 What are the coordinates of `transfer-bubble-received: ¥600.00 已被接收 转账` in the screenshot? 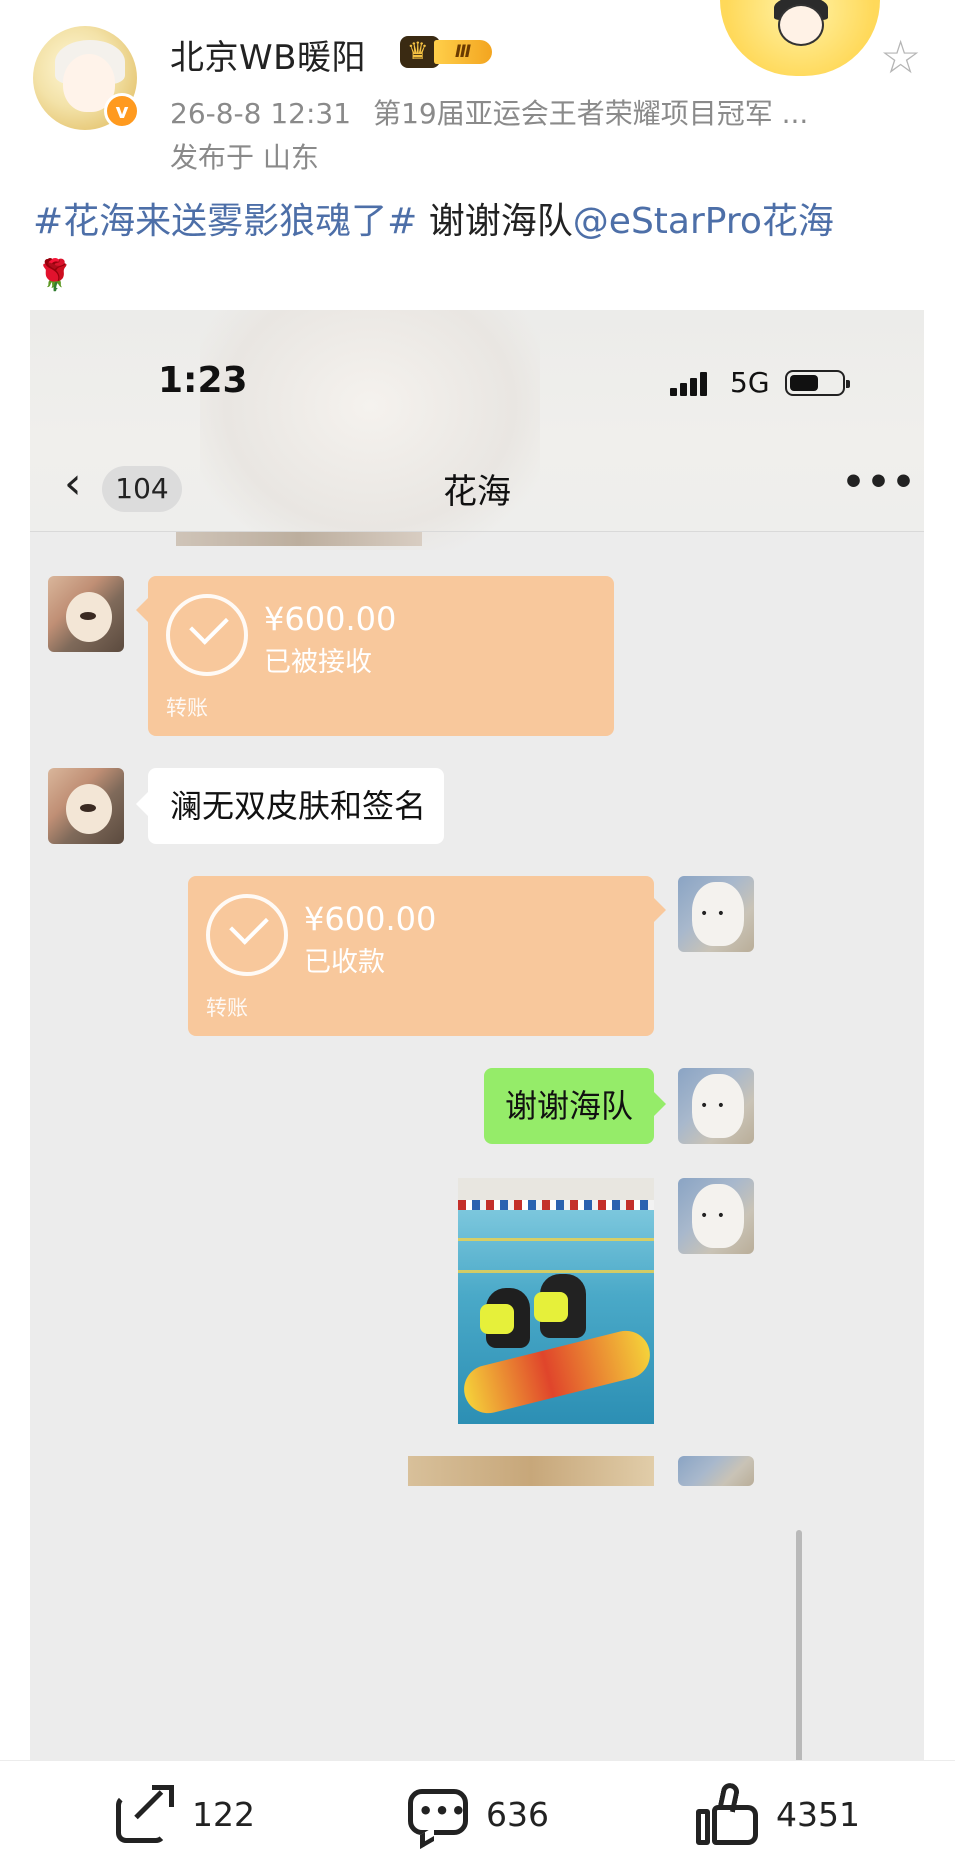 It's located at (375, 656).